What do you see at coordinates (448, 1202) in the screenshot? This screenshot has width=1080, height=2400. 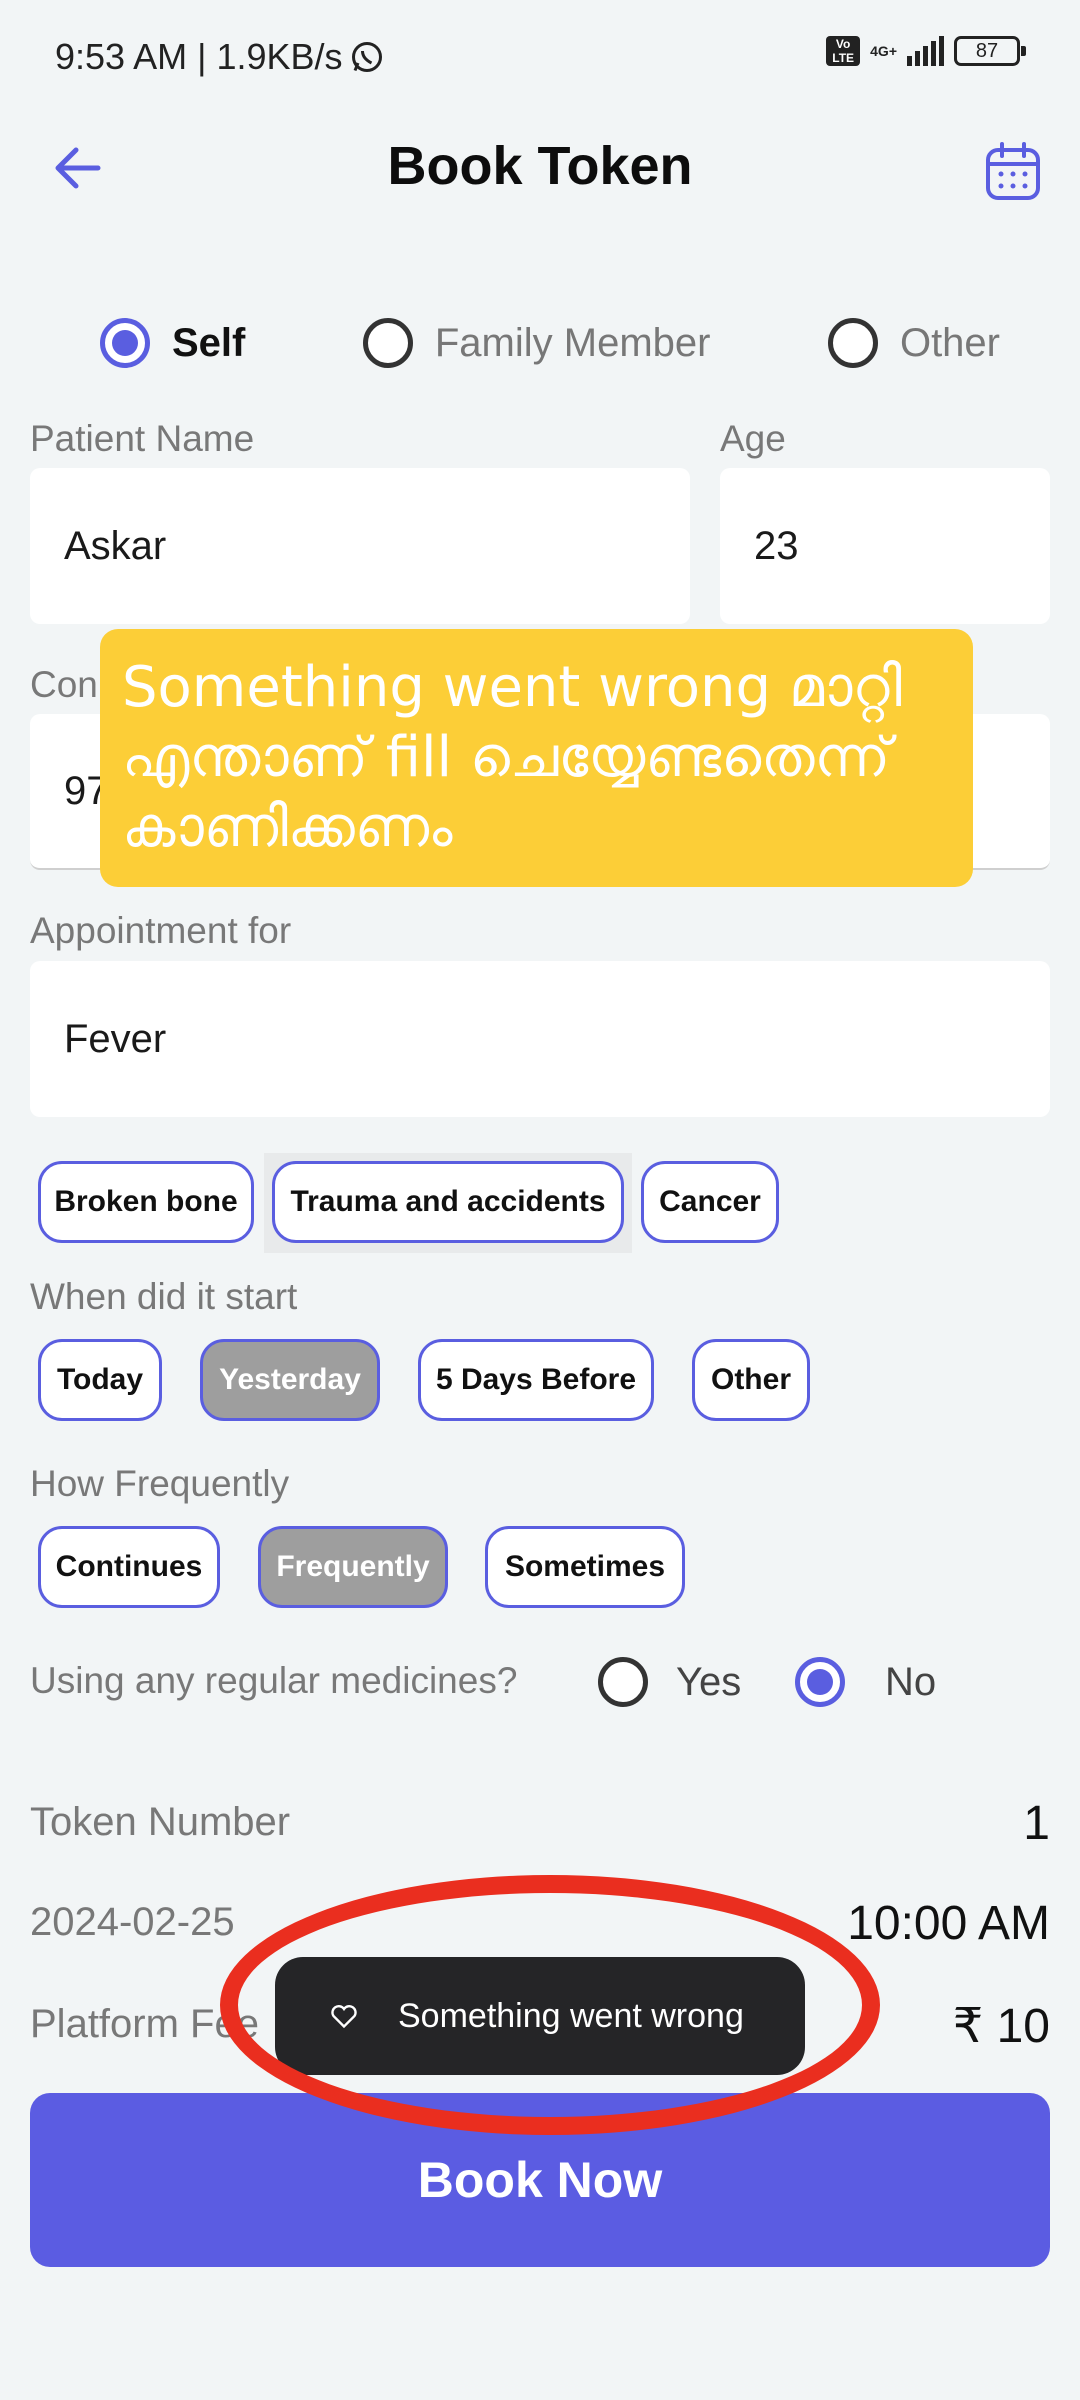 I see `chip-trauma-and-accidents: Trauma and accidents` at bounding box center [448, 1202].